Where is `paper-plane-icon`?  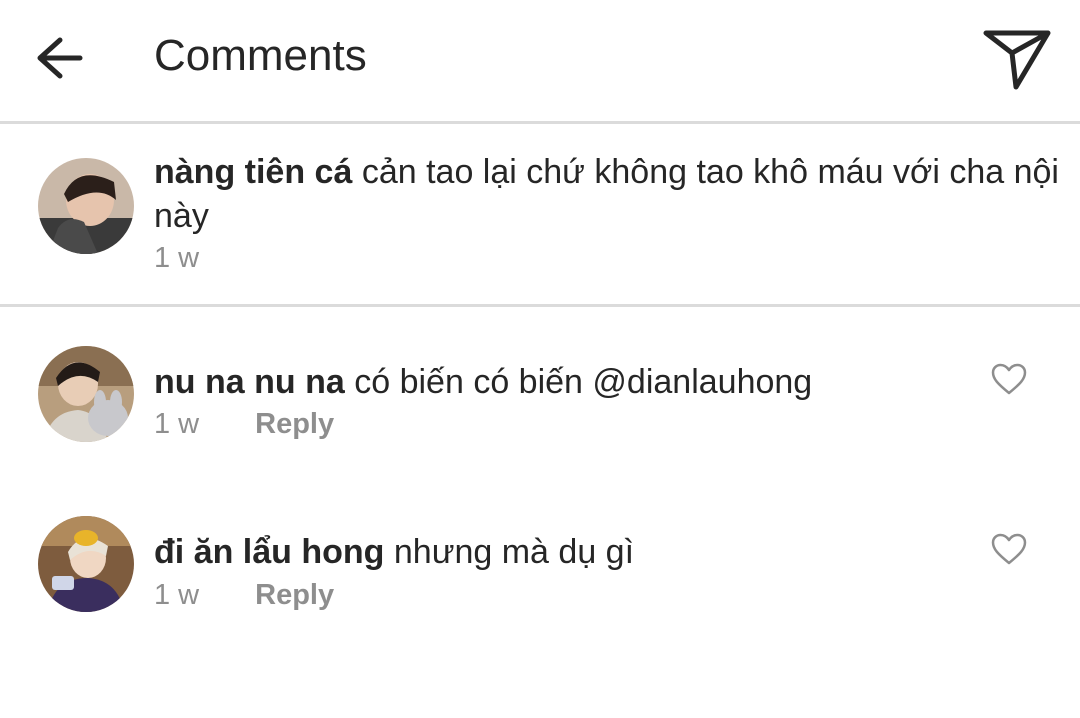
paper-plane-icon is located at coordinates (1017, 60).